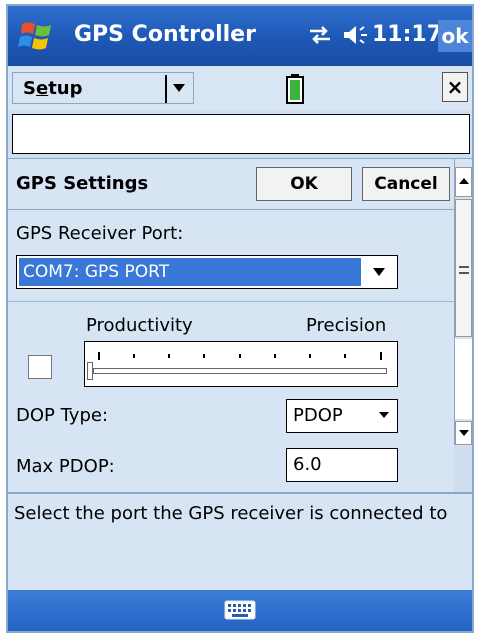 Image resolution: width=480 pixels, height=641 pixels. What do you see at coordinates (320, 35) in the screenshot?
I see `connectivity-icon` at bounding box center [320, 35].